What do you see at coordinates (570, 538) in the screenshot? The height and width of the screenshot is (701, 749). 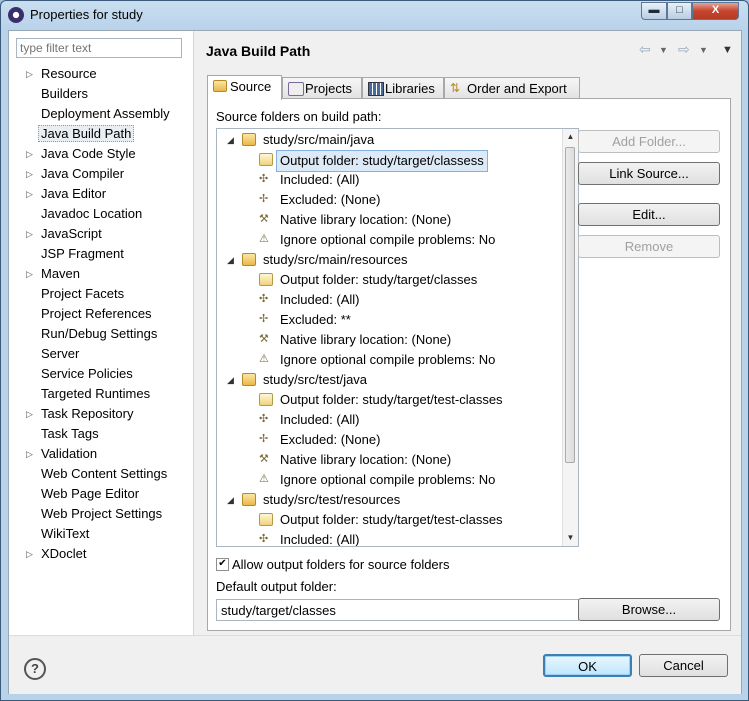 I see `scroll-down-icon: ▼` at bounding box center [570, 538].